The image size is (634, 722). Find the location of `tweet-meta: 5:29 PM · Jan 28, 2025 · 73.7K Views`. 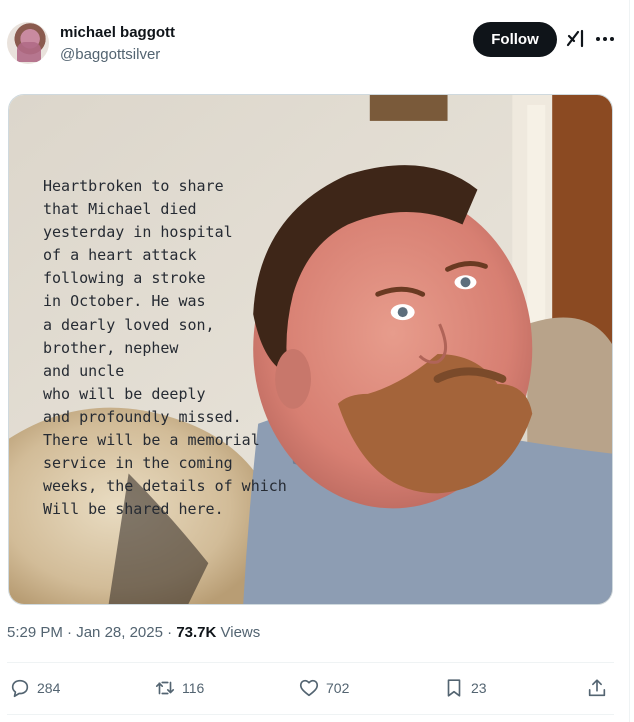

tweet-meta: 5:29 PM · Jan 28, 2025 · 73.7K Views is located at coordinates (133, 632).